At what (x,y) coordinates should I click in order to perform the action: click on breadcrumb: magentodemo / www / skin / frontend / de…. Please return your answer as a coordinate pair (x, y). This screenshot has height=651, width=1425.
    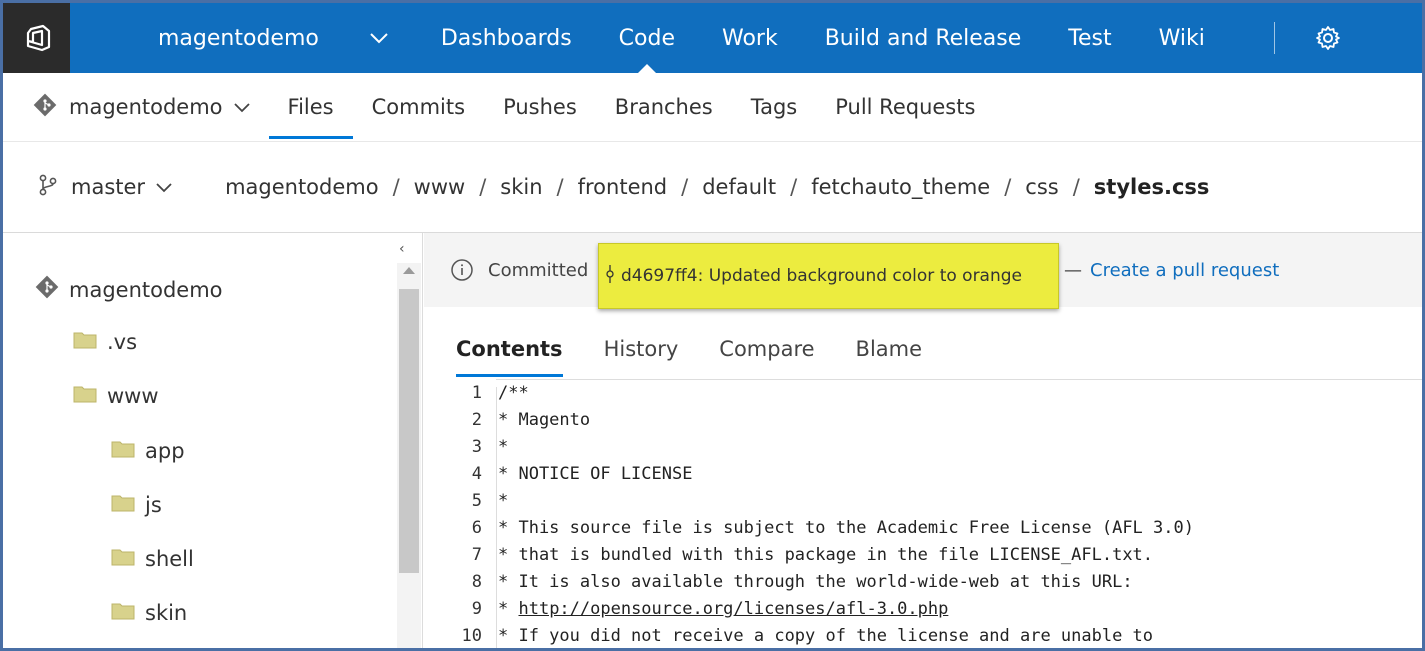
    Looking at the image, I should click on (717, 187).